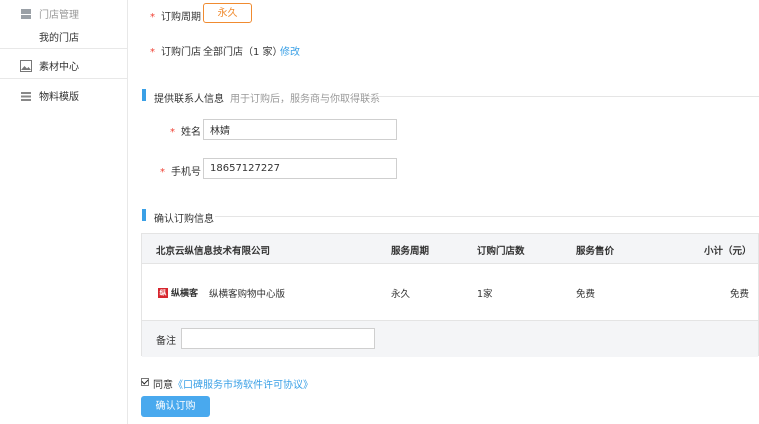 The image size is (759, 424). I want to click on phone-input, so click(300, 168).